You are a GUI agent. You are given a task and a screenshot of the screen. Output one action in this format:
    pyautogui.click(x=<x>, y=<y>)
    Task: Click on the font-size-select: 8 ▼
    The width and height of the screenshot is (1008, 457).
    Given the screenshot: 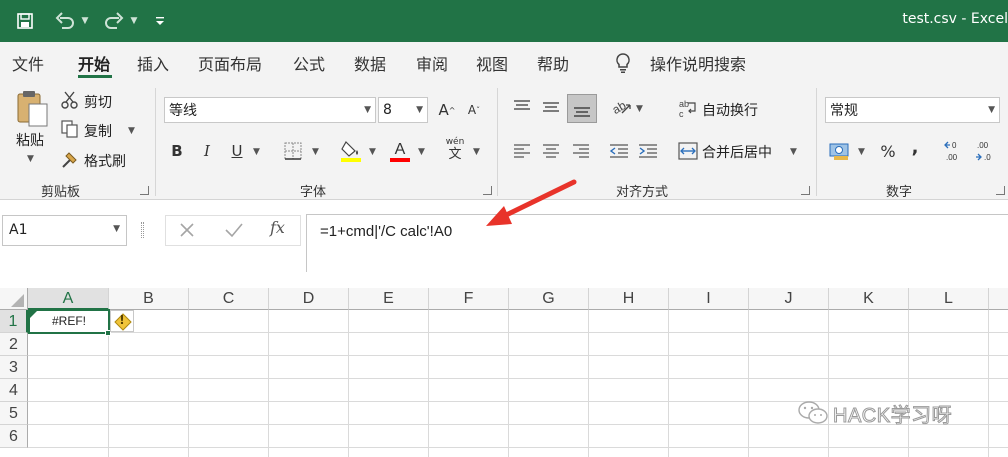 What is the action you would take?
    pyautogui.click(x=403, y=110)
    